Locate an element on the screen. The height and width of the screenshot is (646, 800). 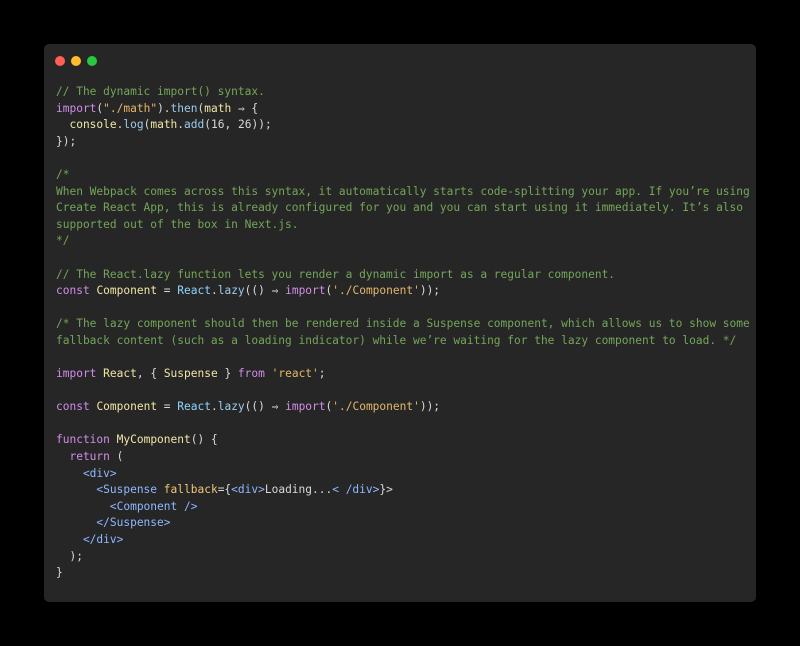
code-line: }); is located at coordinates (406, 142).